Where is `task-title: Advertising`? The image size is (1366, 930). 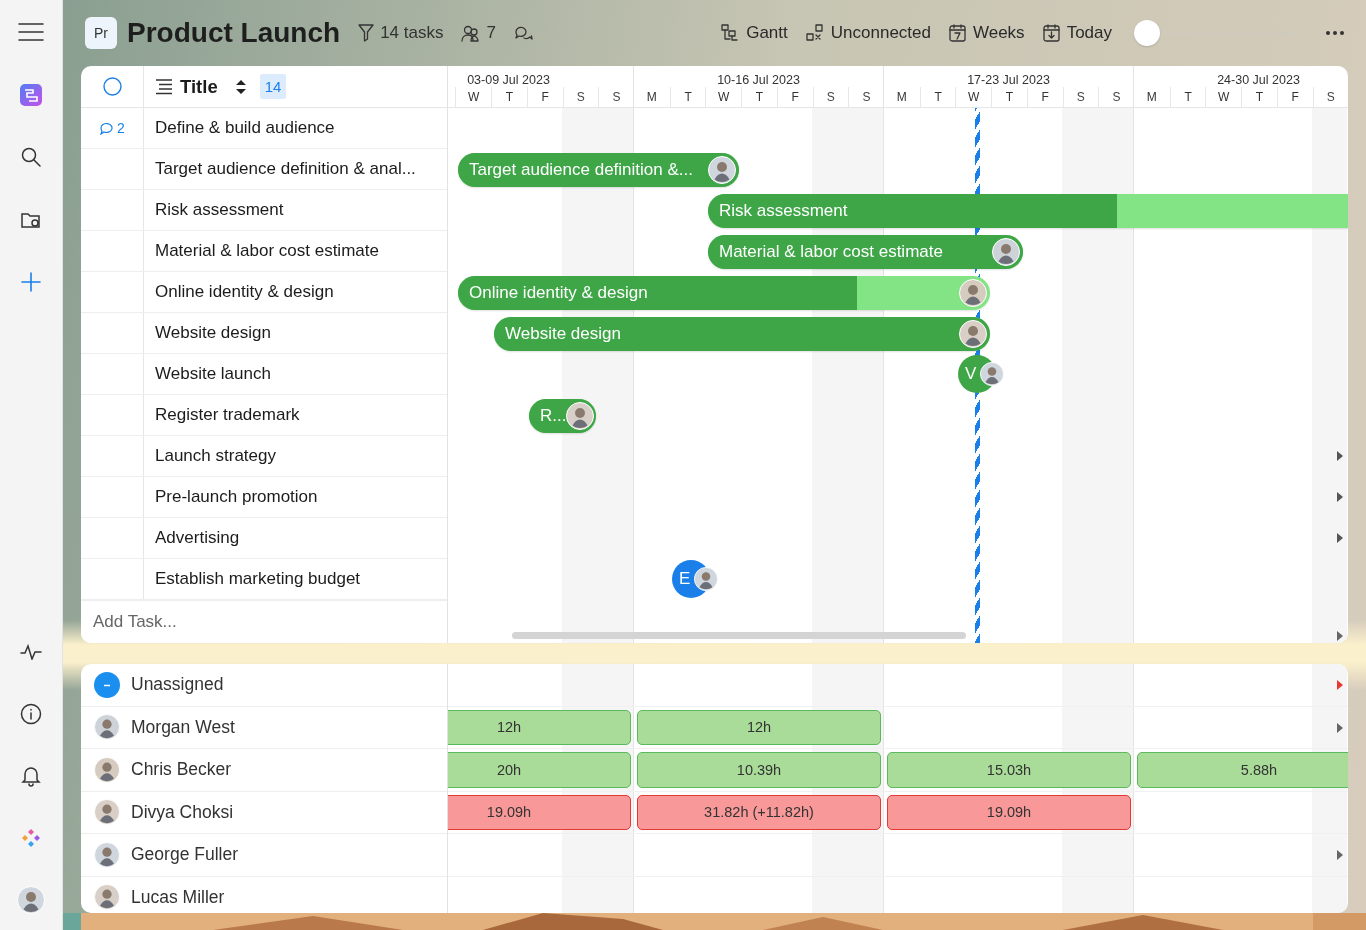 task-title: Advertising is located at coordinates (197, 538).